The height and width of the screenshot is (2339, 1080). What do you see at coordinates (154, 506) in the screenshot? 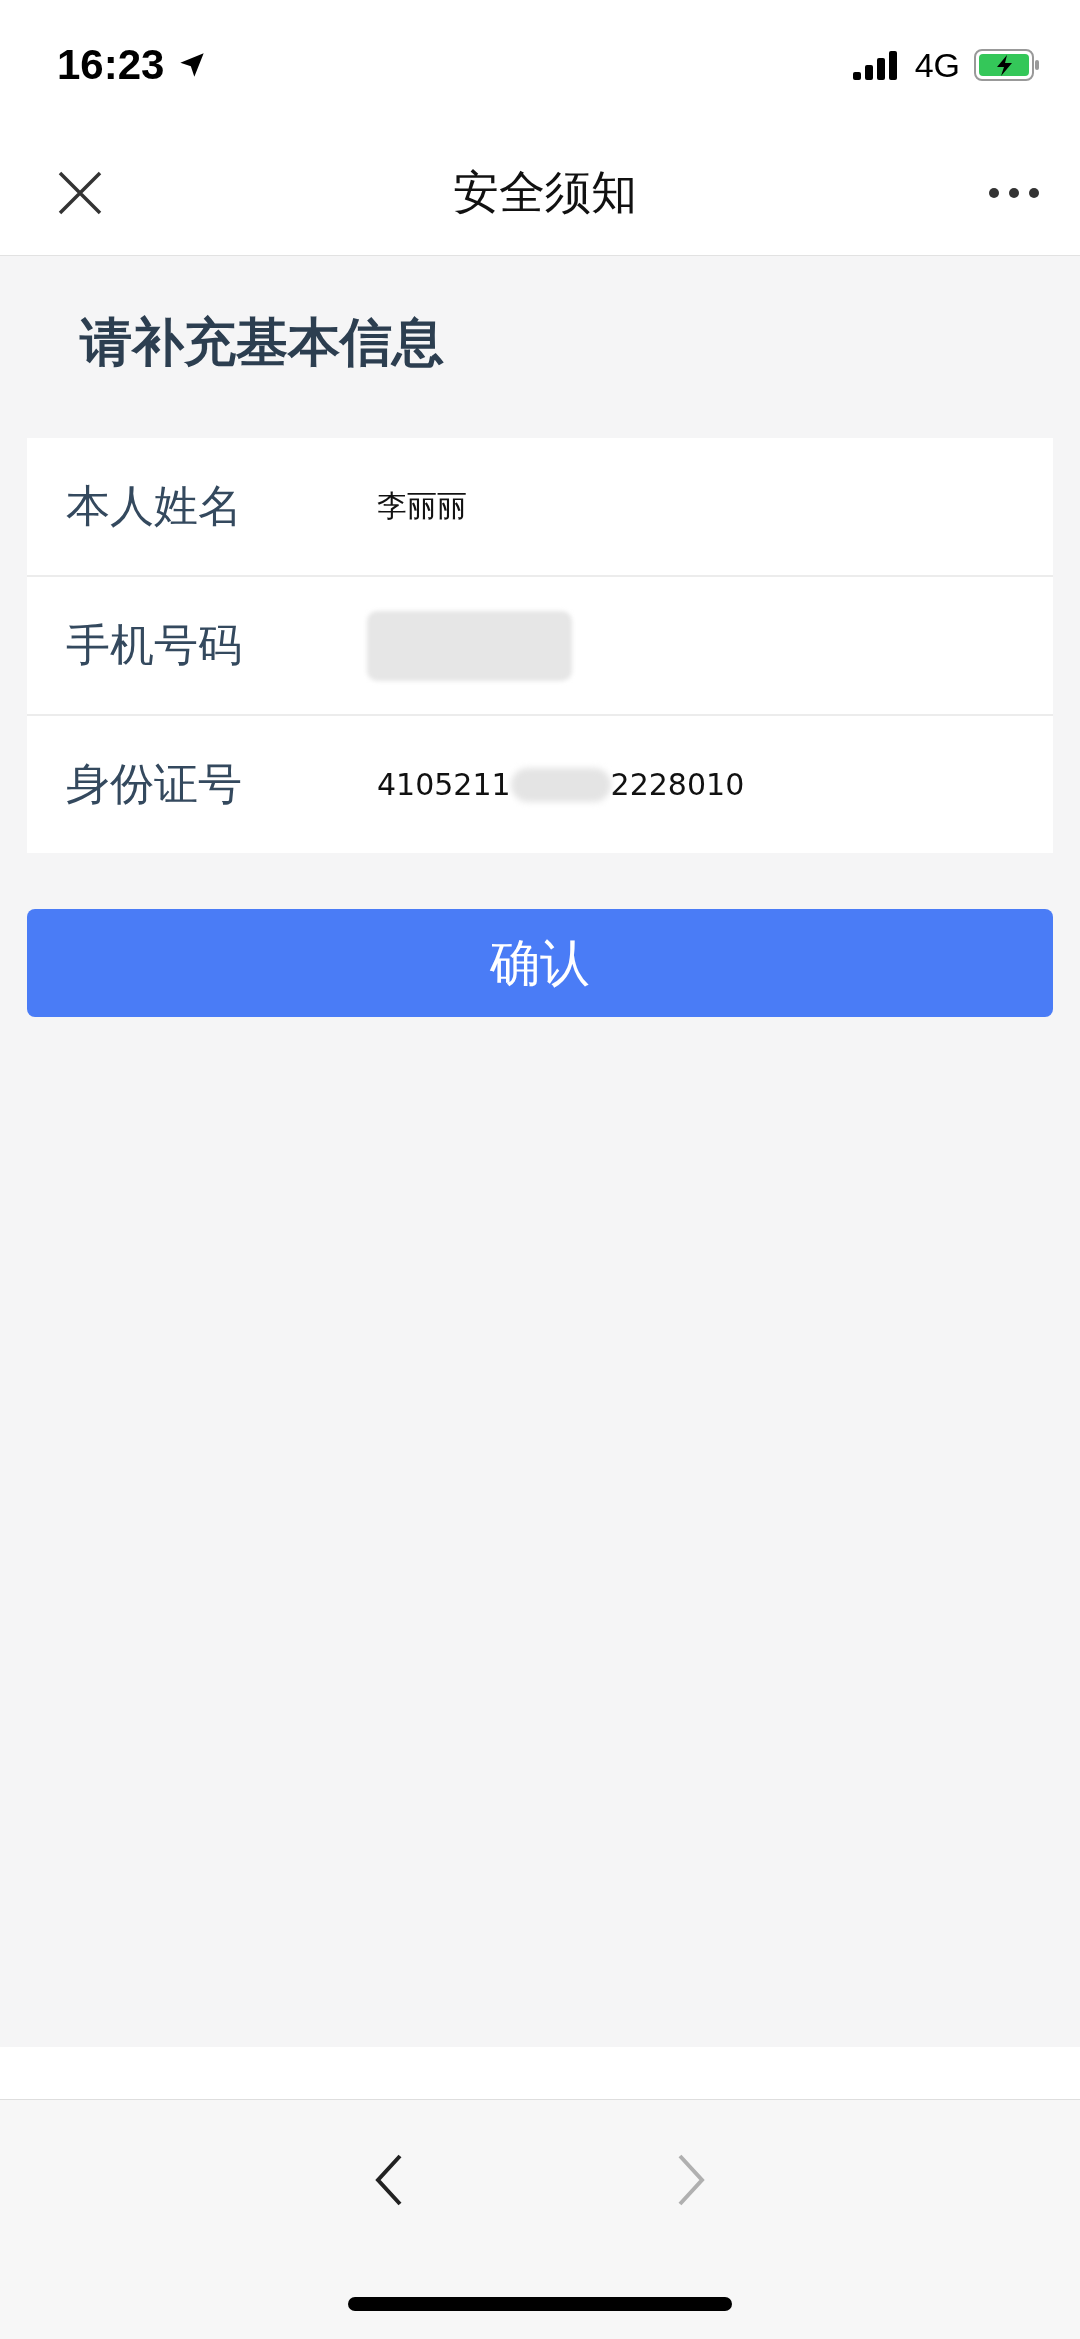
I see `field-label: 本人姓名` at bounding box center [154, 506].